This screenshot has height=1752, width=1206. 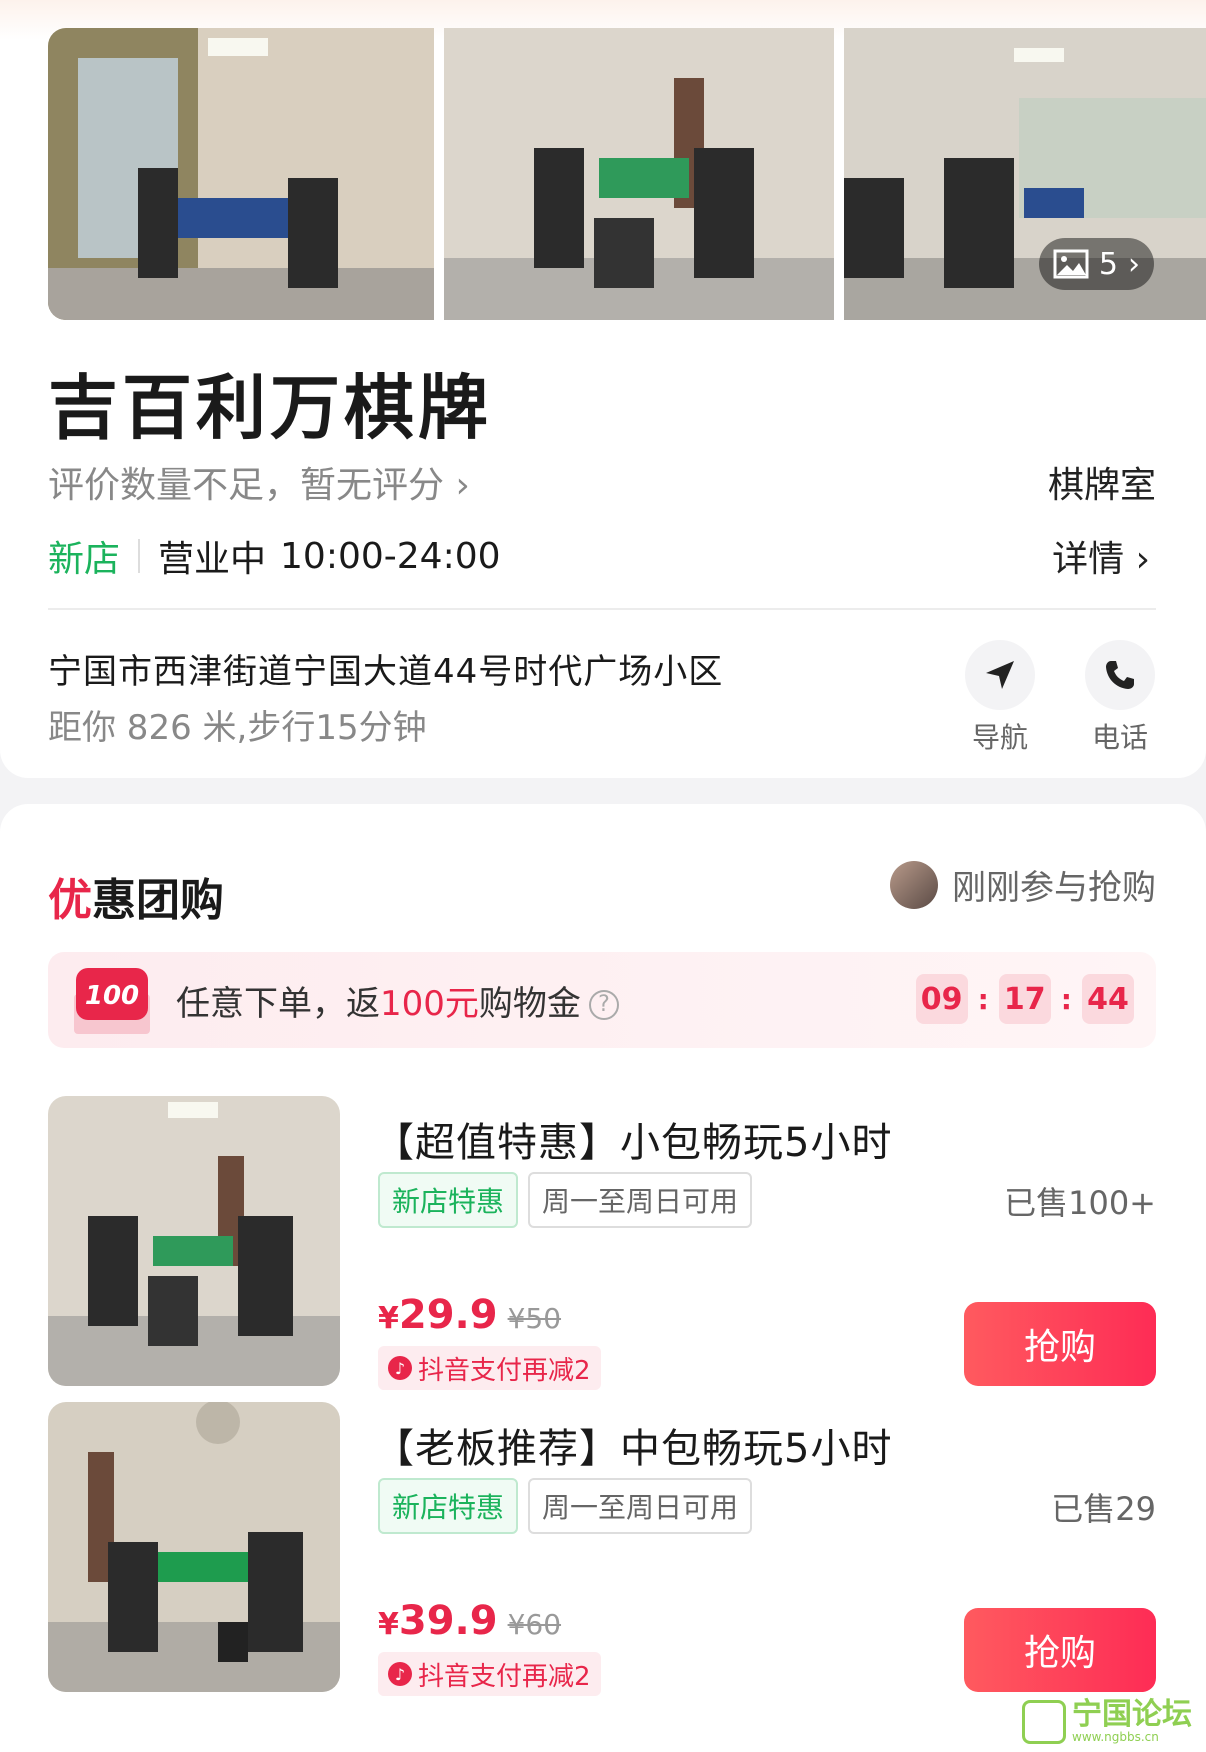 What do you see at coordinates (1080, 1203) in the screenshot?
I see `sold-count: 已售100+` at bounding box center [1080, 1203].